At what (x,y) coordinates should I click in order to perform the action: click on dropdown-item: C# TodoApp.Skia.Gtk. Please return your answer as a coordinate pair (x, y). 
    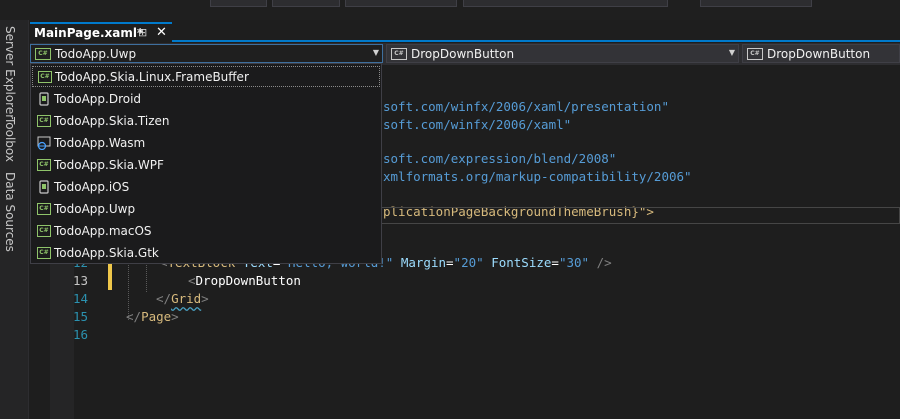
    Looking at the image, I should click on (206, 252).